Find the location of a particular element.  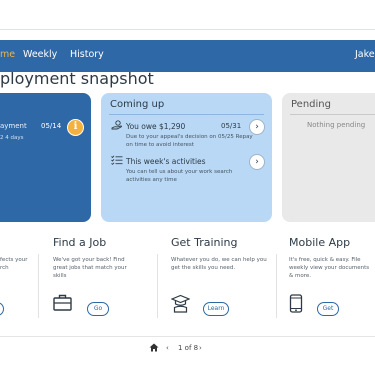

nav-item-history: History is located at coordinates (87, 54).